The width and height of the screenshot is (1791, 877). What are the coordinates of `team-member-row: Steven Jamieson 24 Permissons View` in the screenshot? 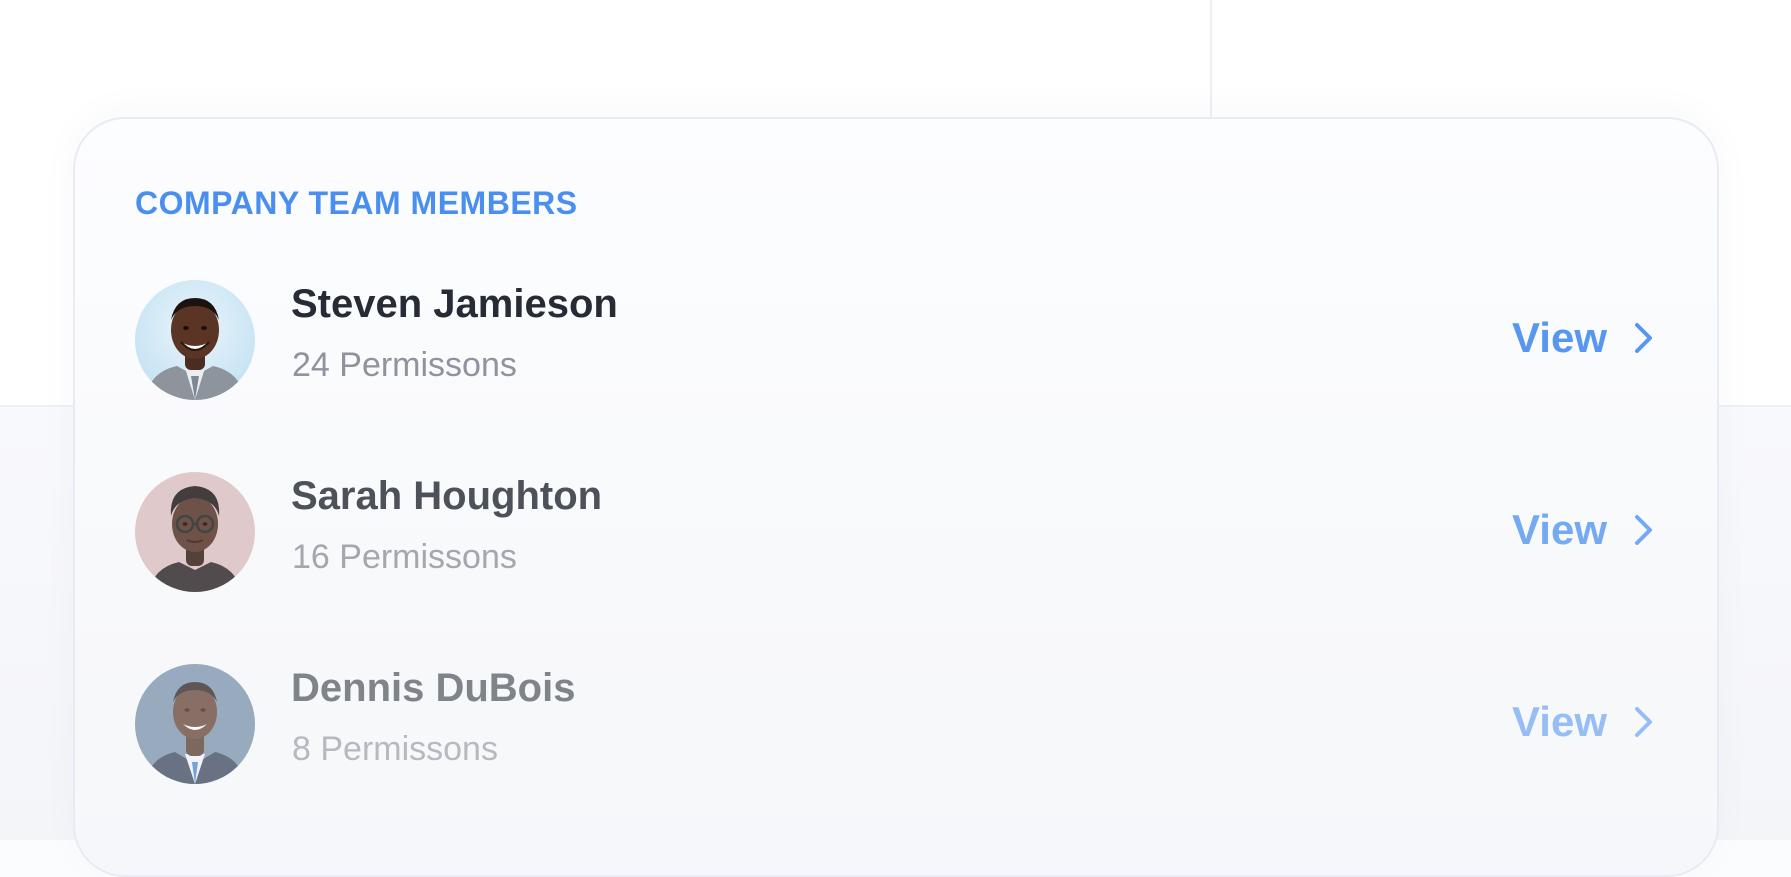 It's located at (895, 342).